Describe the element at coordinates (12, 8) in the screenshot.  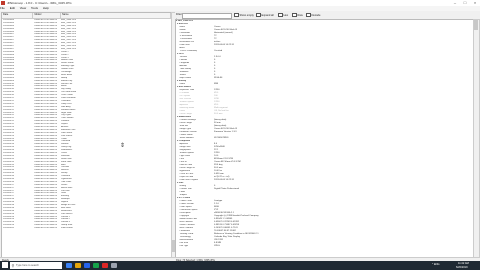
I see `menu-edit: Edit` at that location.